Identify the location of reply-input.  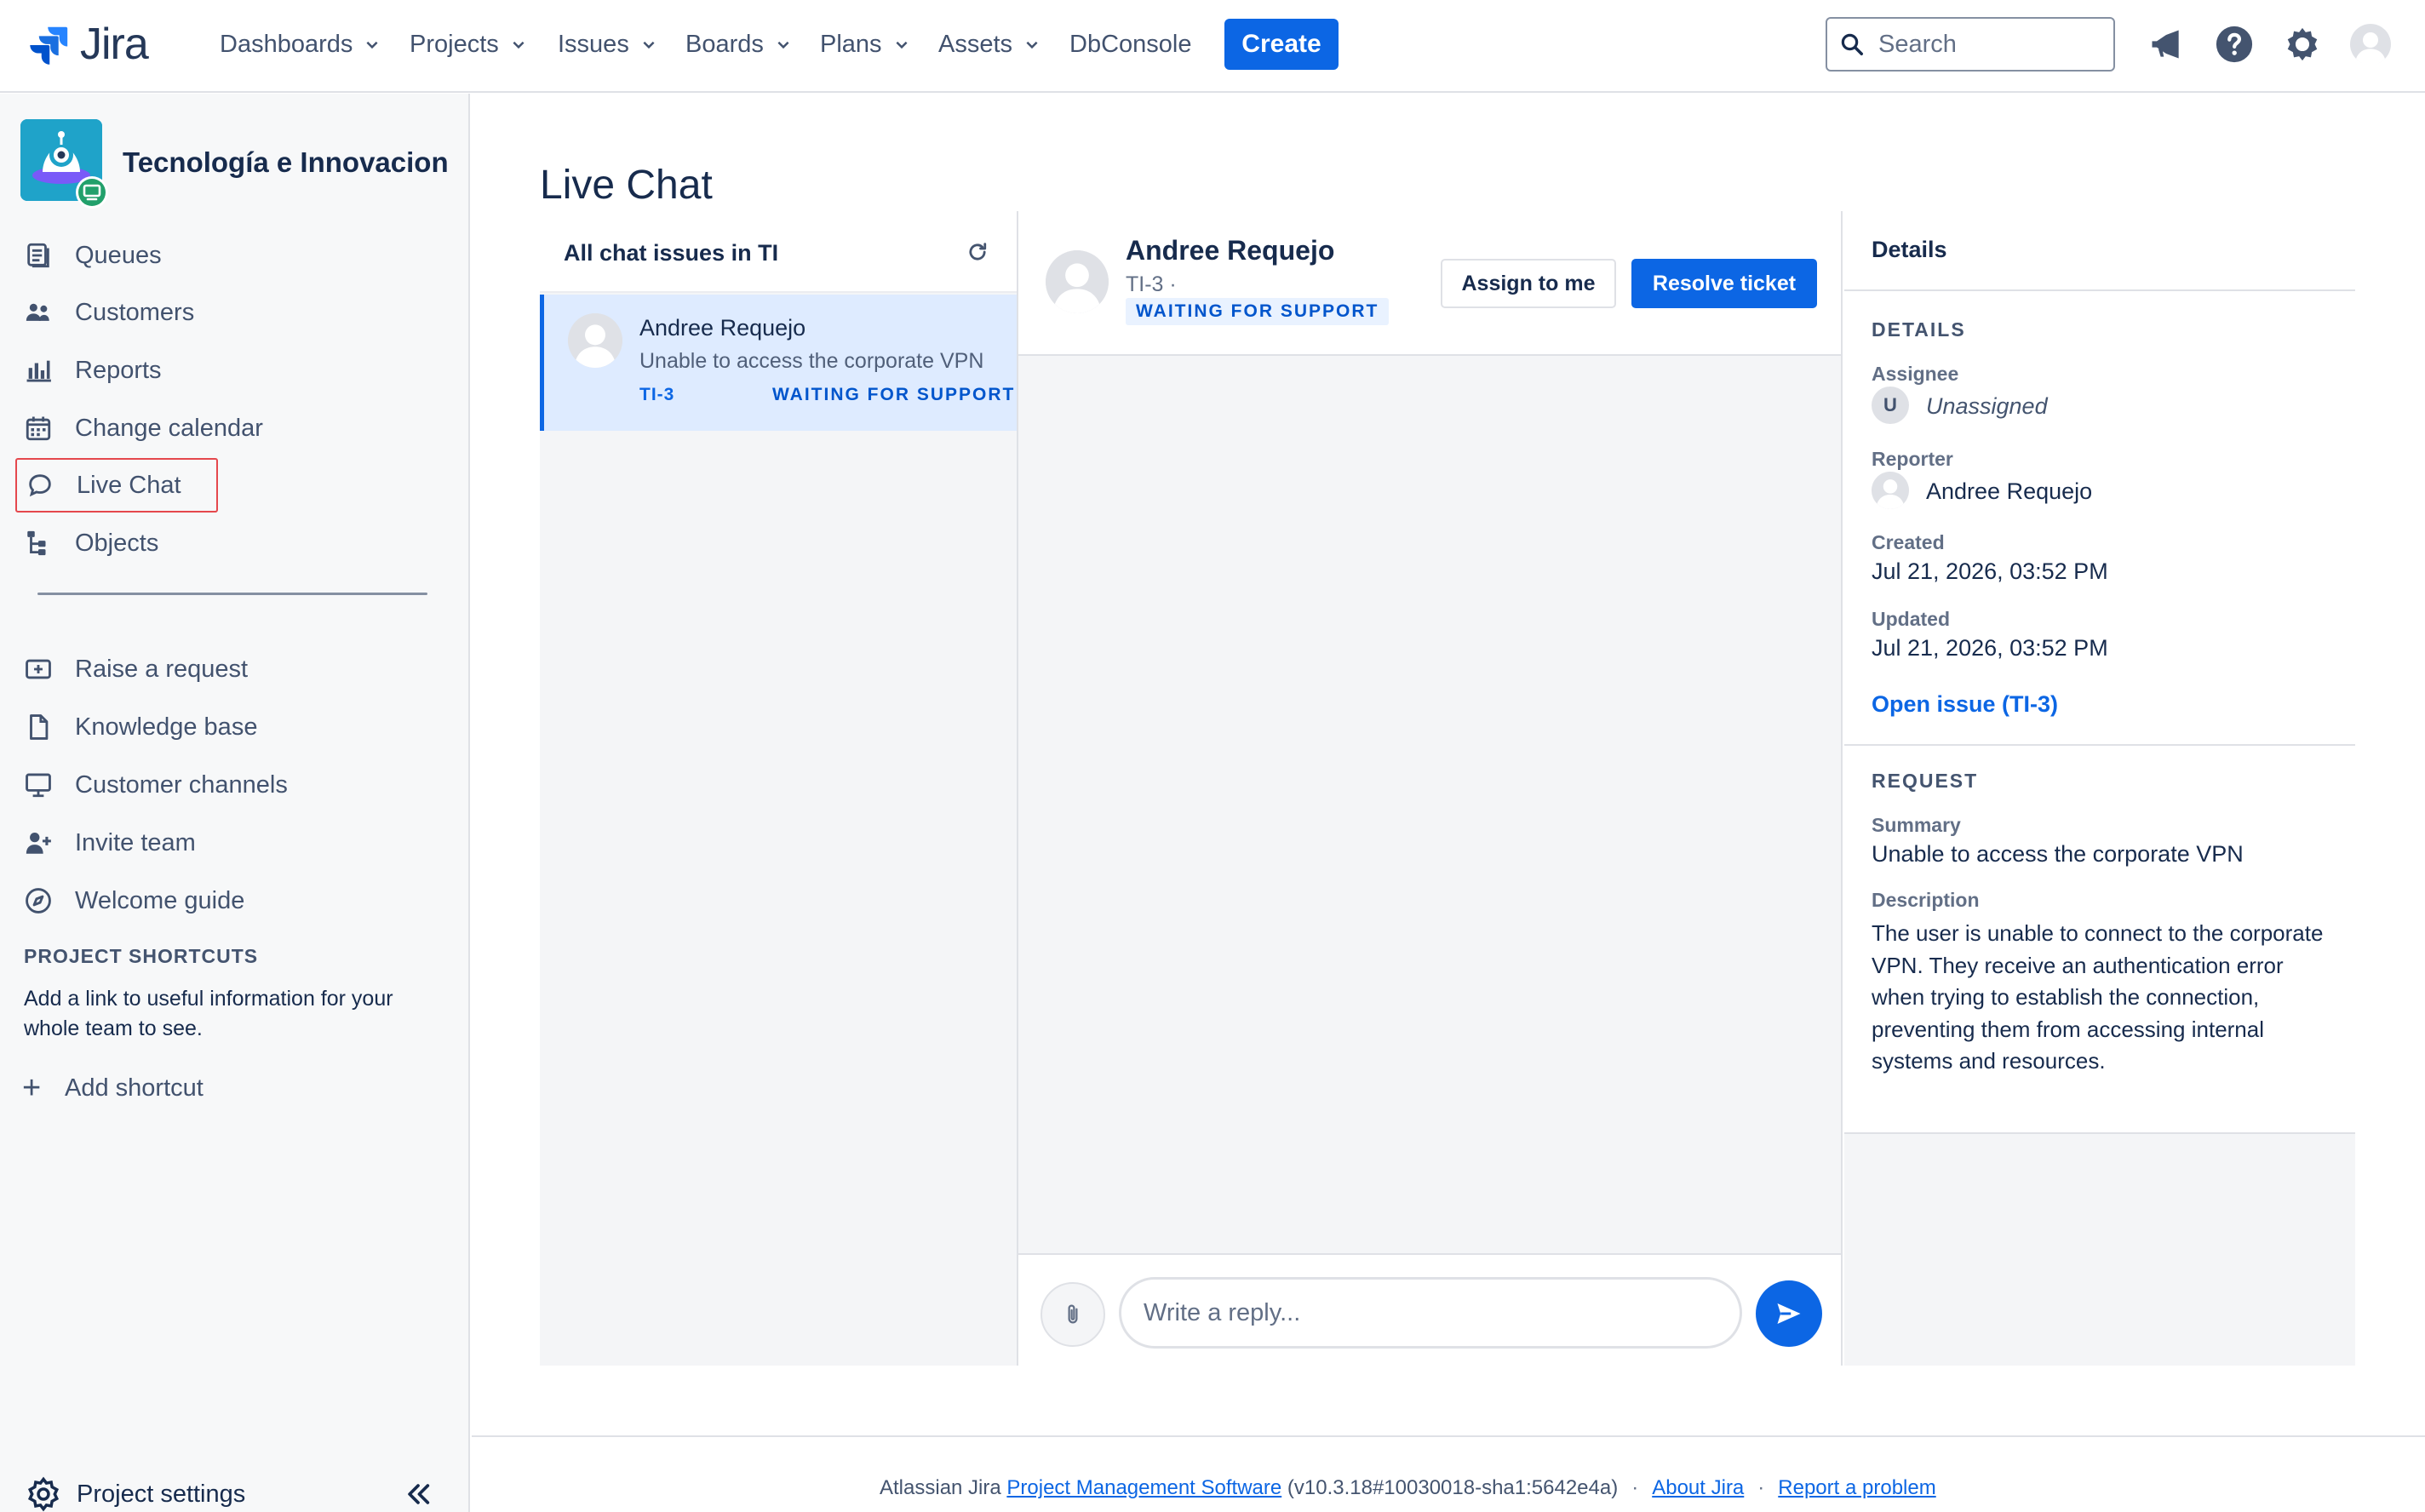
(1430, 1313).